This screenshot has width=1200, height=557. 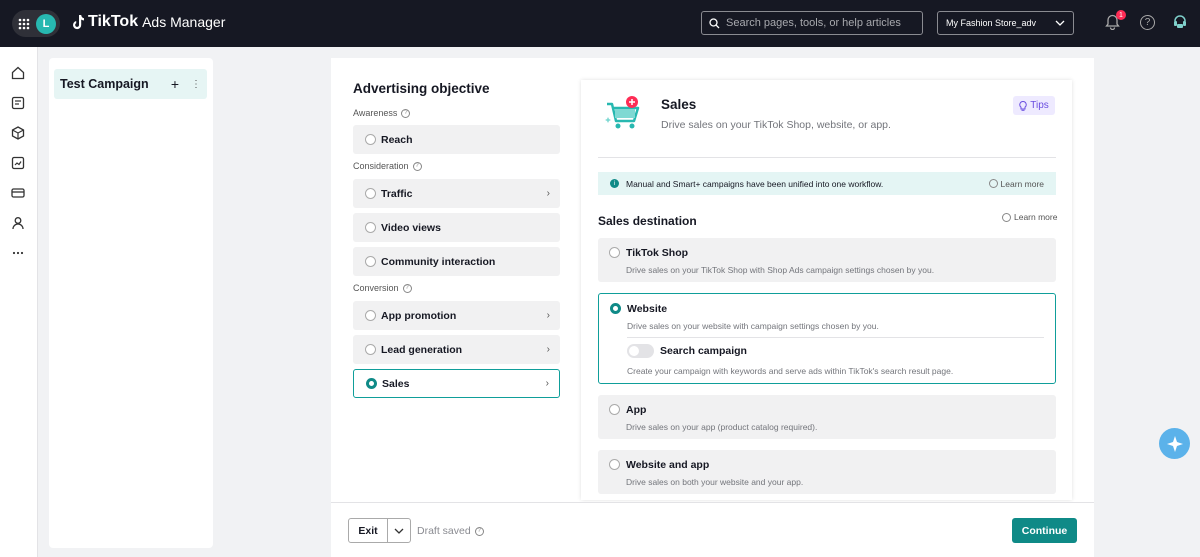 I want to click on draft-status: Draft saved?, so click(x=450, y=531).